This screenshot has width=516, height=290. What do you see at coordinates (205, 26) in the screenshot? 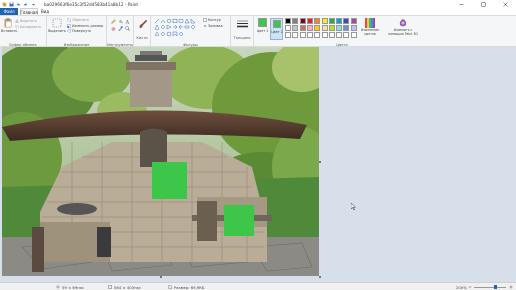
I see `fill-icon` at bounding box center [205, 26].